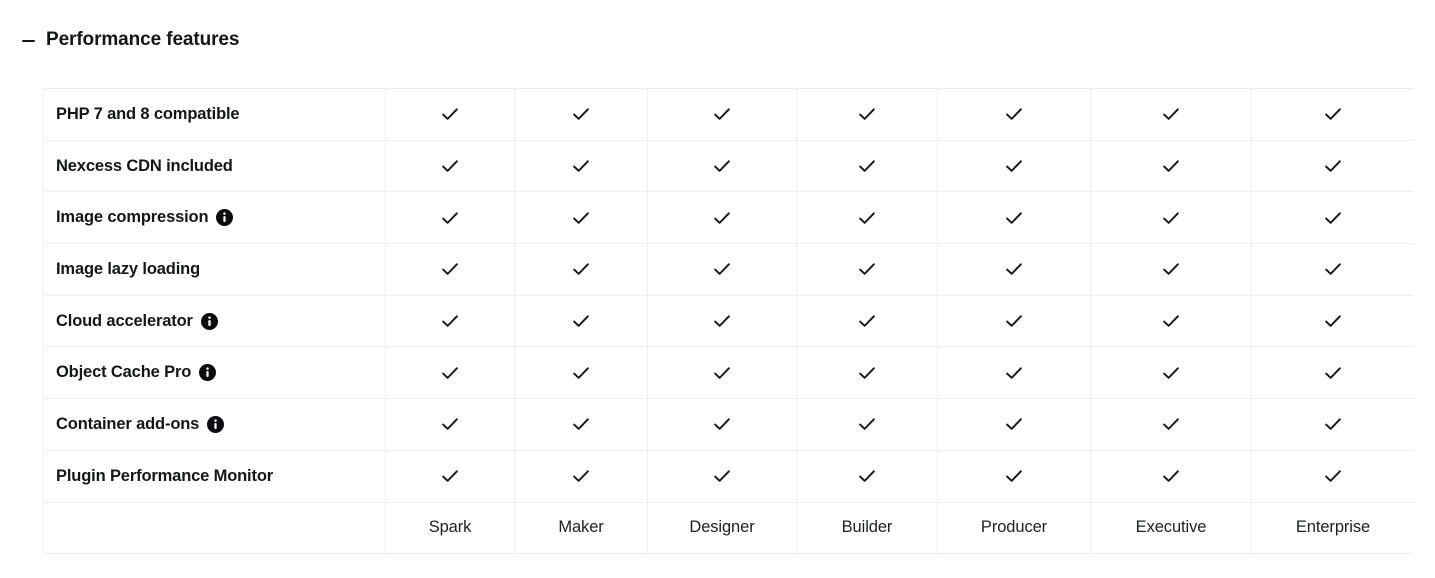 The height and width of the screenshot is (578, 1435). I want to click on feature-name-cell: Image compression, so click(214, 218).